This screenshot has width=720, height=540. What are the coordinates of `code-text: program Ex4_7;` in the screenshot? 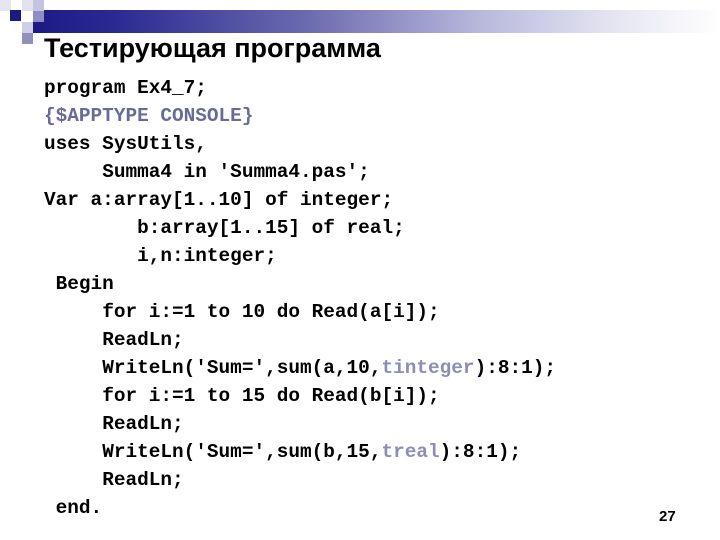 It's located at (125, 88).